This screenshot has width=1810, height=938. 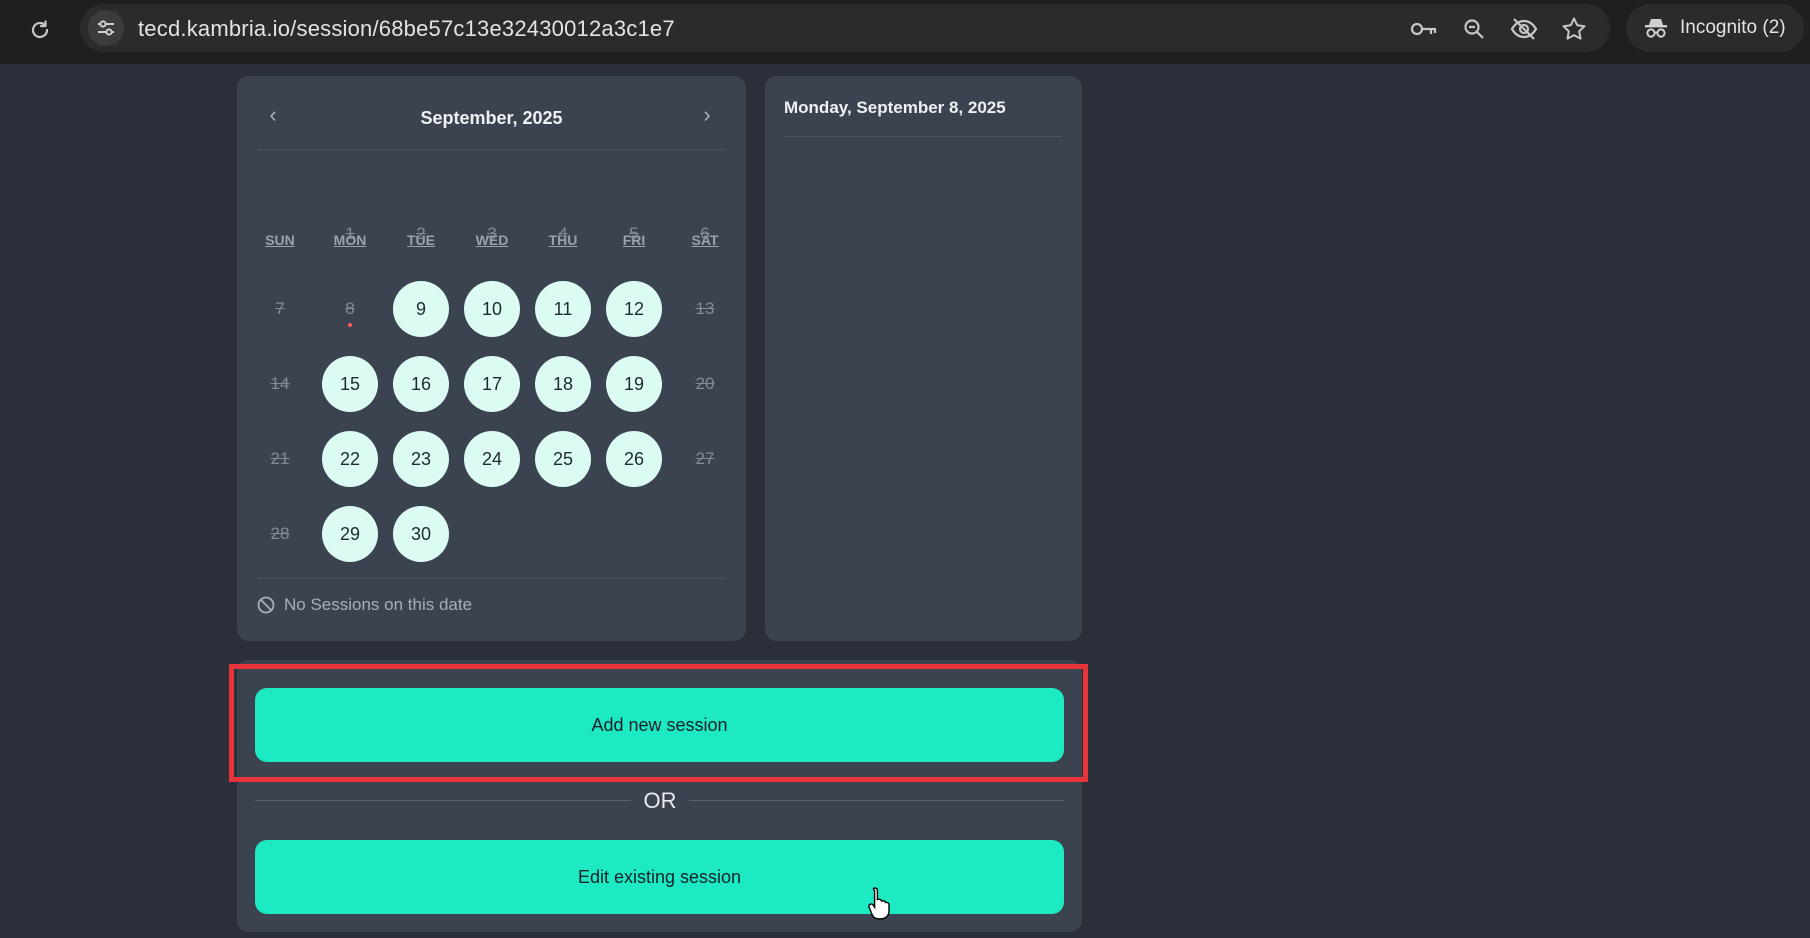 I want to click on calendar-day-unavailable: 13, so click(x=705, y=308).